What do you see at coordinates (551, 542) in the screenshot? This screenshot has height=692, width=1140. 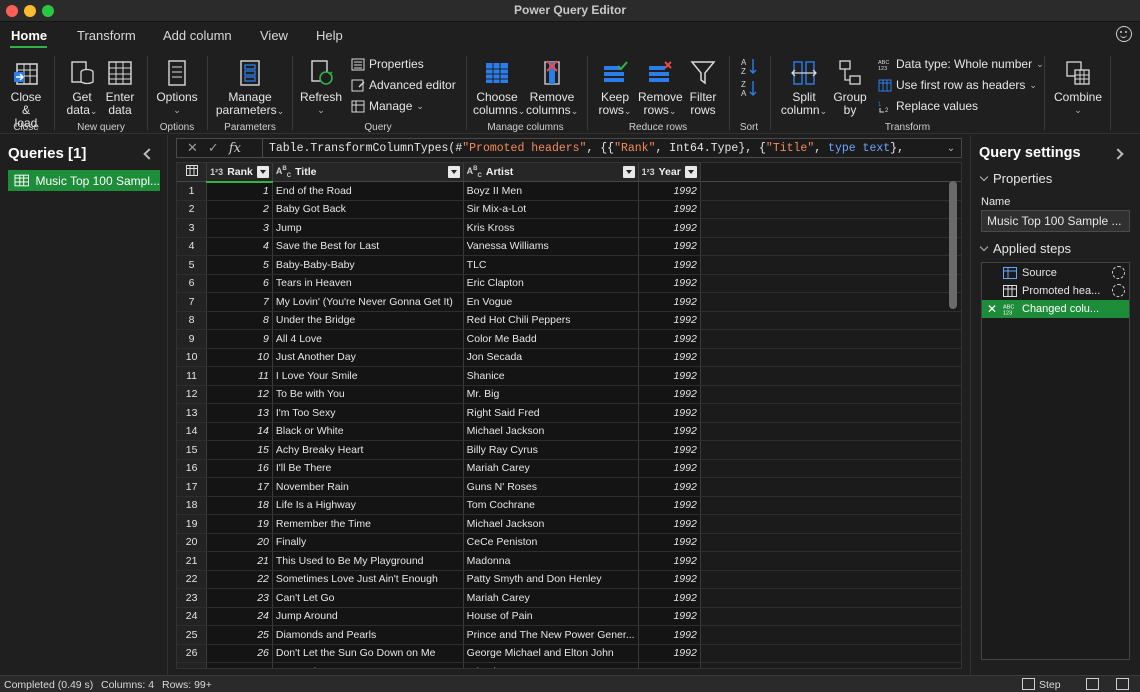 I see `cell-artist: CeCe Peniston` at bounding box center [551, 542].